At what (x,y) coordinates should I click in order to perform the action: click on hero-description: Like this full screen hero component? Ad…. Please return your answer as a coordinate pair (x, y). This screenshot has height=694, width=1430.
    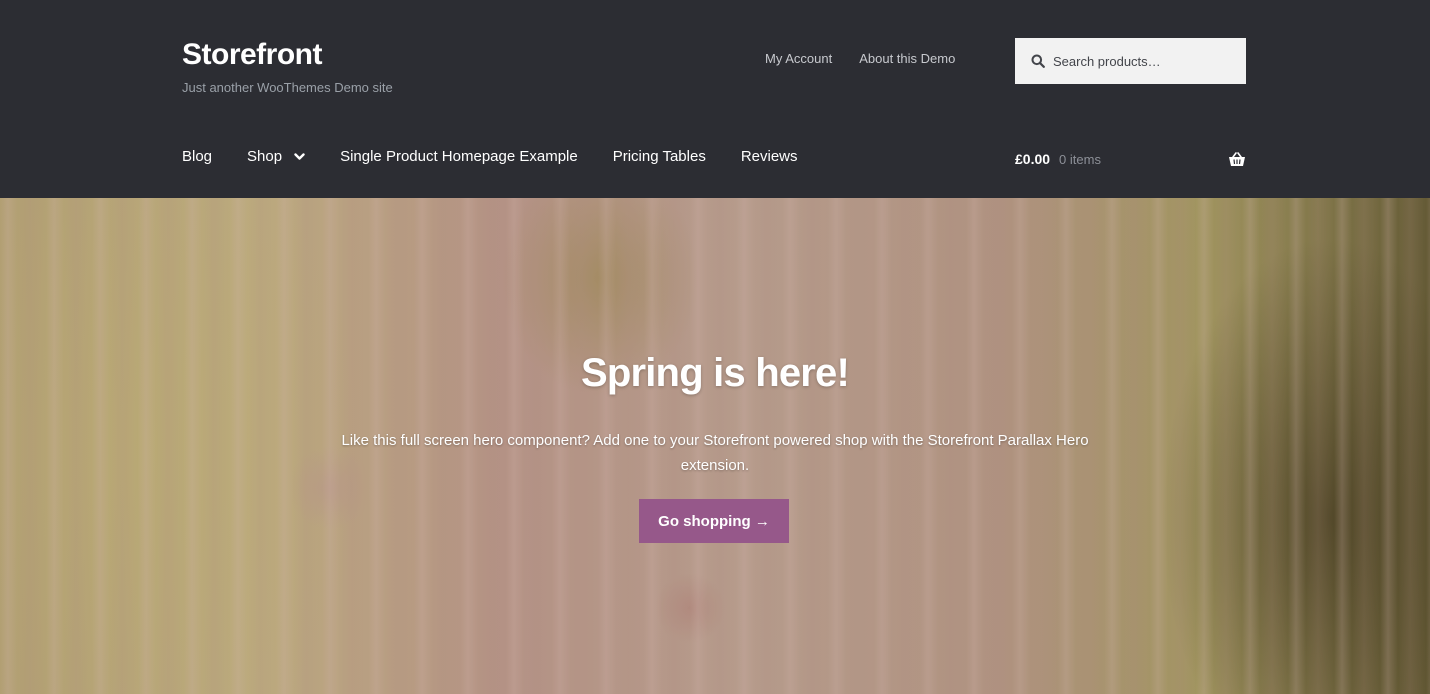
    Looking at the image, I should click on (715, 453).